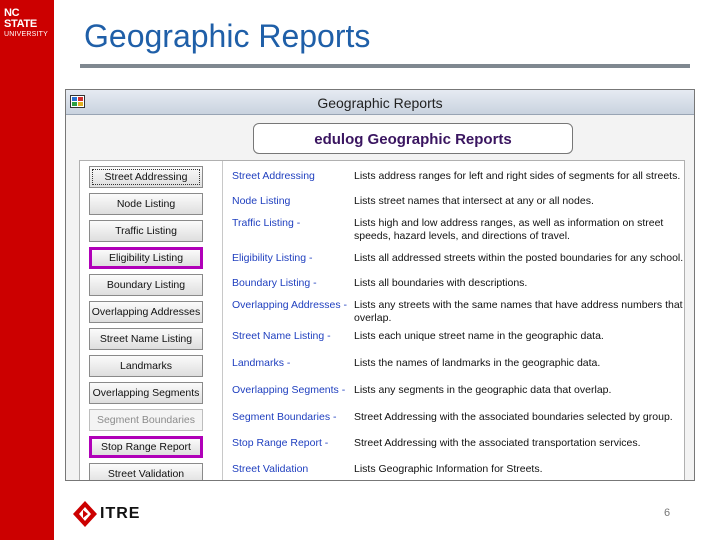 This screenshot has height=540, width=720. Describe the element at coordinates (146, 447) in the screenshot. I see `stop-range-report-button: Stop Range Report` at that location.